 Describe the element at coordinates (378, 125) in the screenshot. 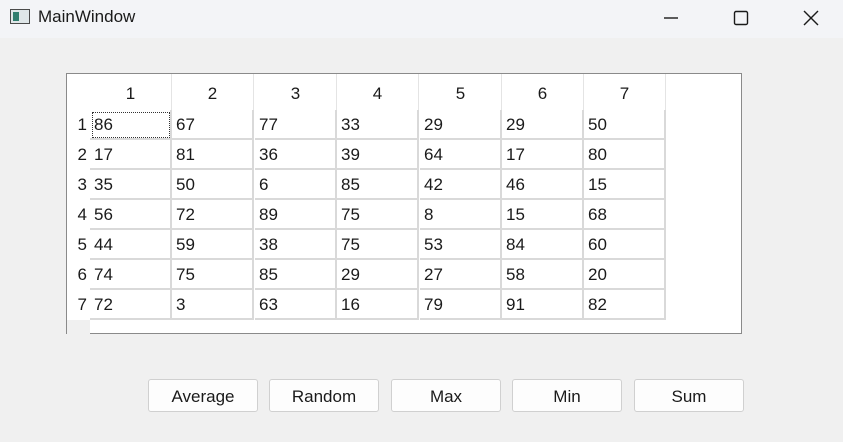

I see `table-cell: 33` at that location.